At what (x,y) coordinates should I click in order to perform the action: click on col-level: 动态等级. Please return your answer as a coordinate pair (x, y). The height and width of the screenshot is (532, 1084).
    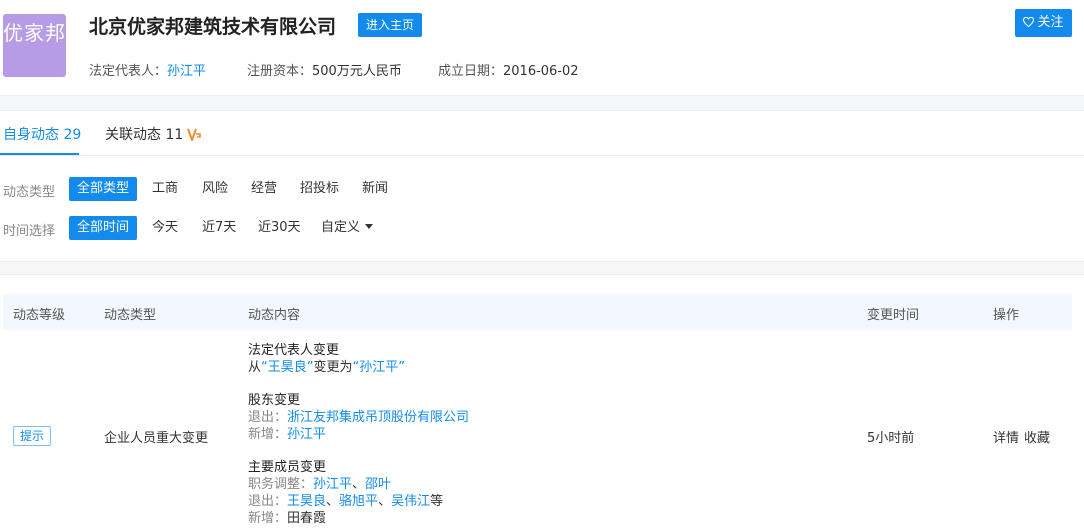
    Looking at the image, I should click on (39, 315).